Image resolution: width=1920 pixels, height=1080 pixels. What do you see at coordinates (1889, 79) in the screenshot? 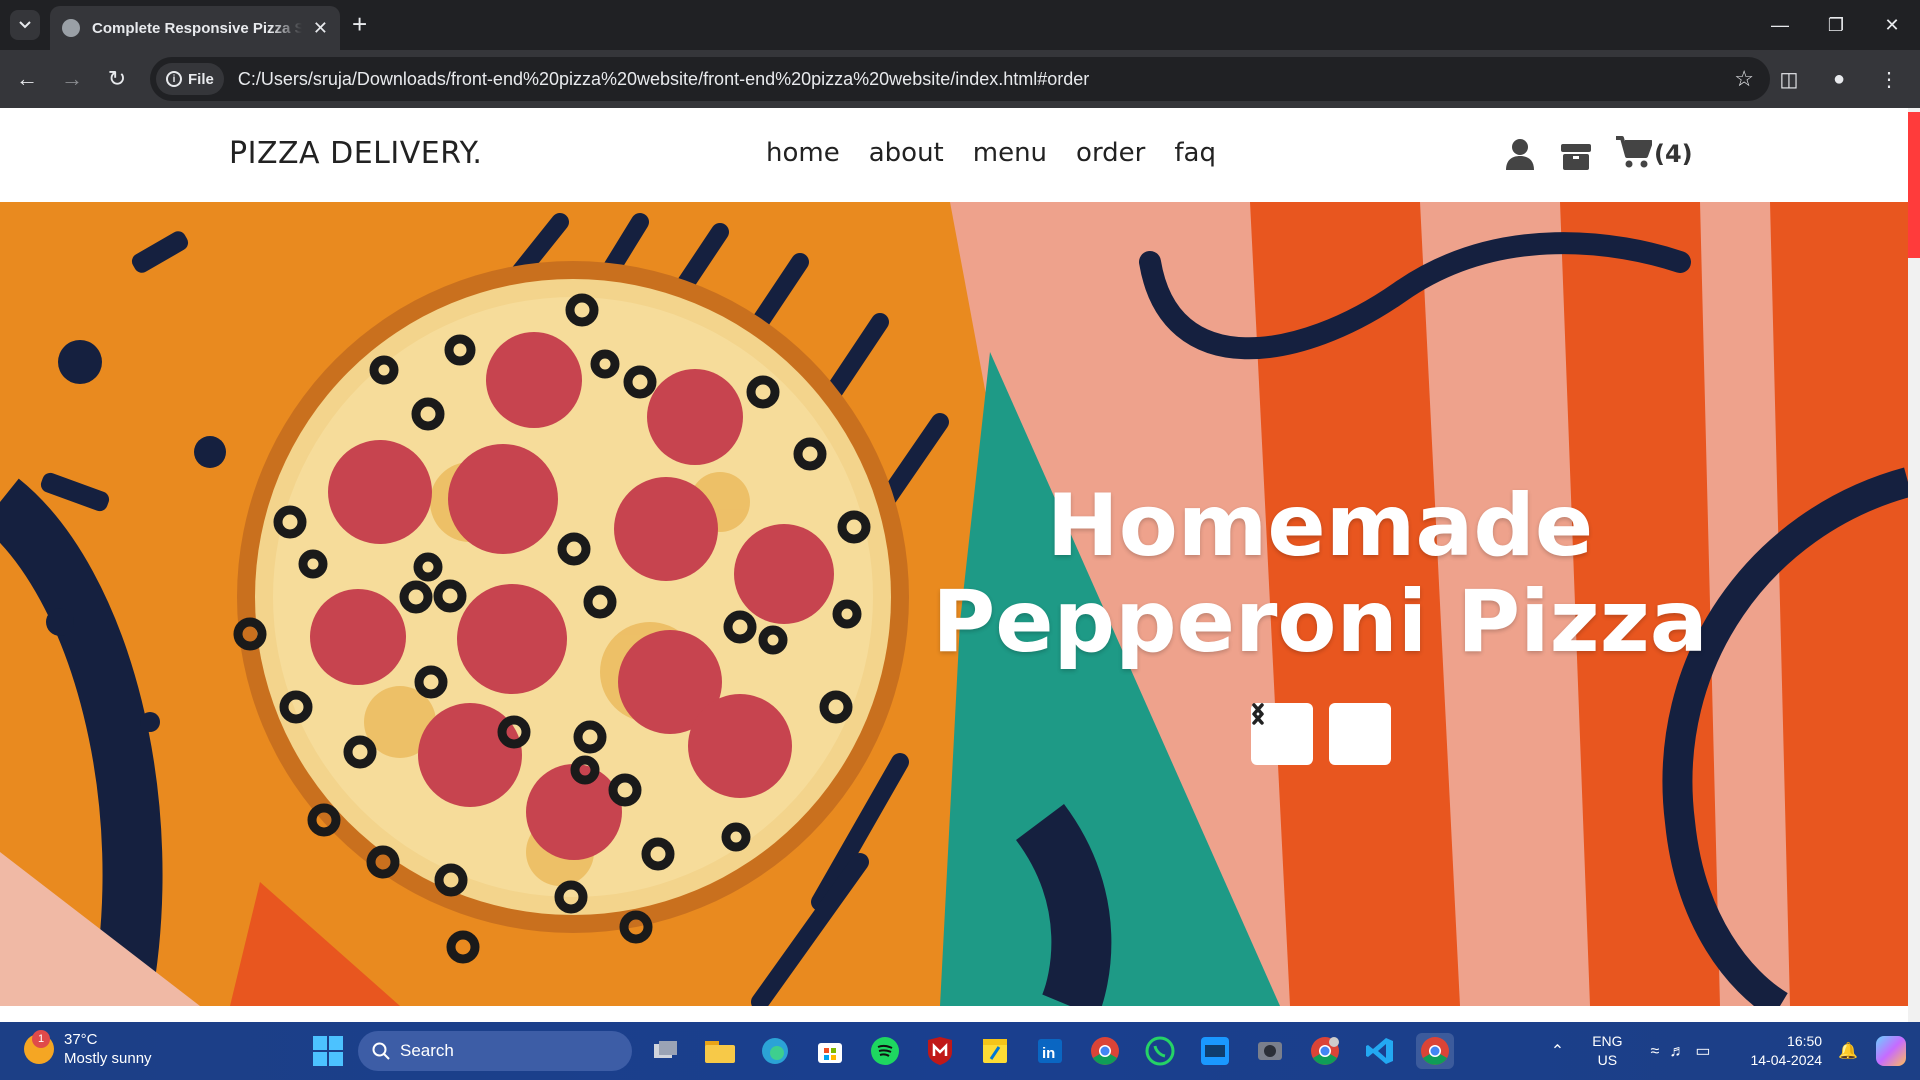
I see `menu-kebab-icon: ⋮` at bounding box center [1889, 79].